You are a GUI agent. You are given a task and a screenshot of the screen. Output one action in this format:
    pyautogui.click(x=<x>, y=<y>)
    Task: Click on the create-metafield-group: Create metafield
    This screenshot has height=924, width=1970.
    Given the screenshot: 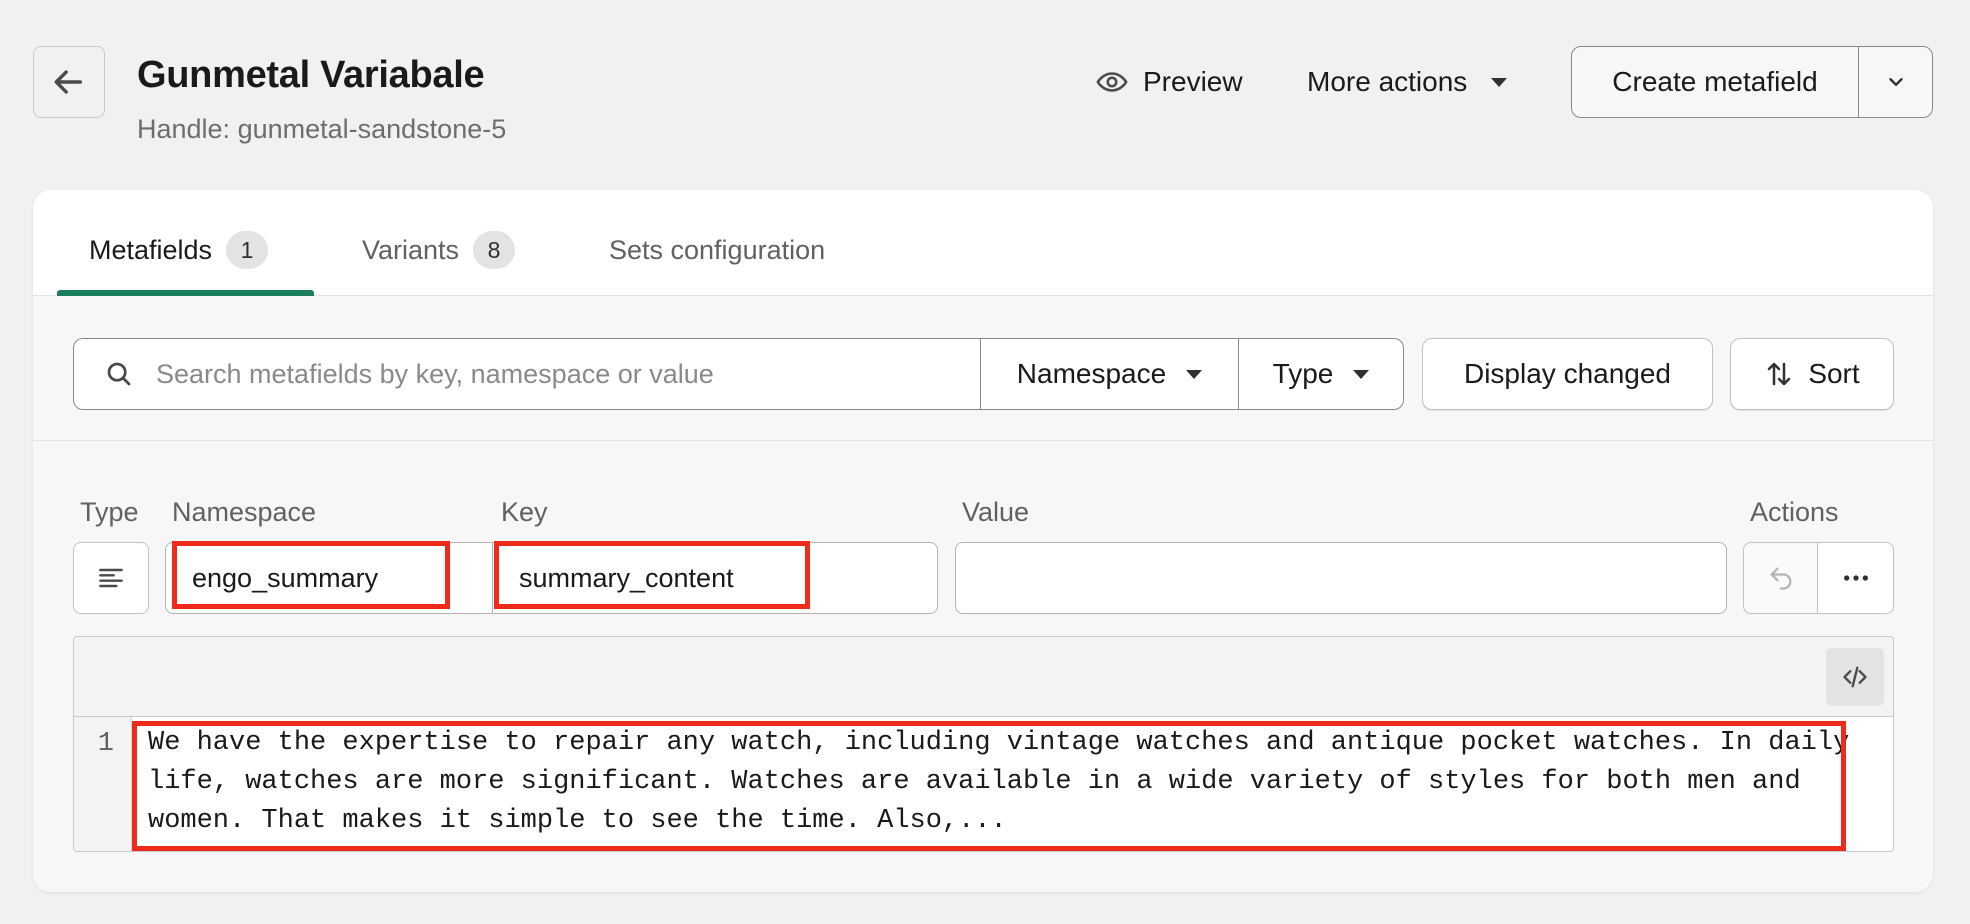 What is the action you would take?
    pyautogui.click(x=1752, y=82)
    